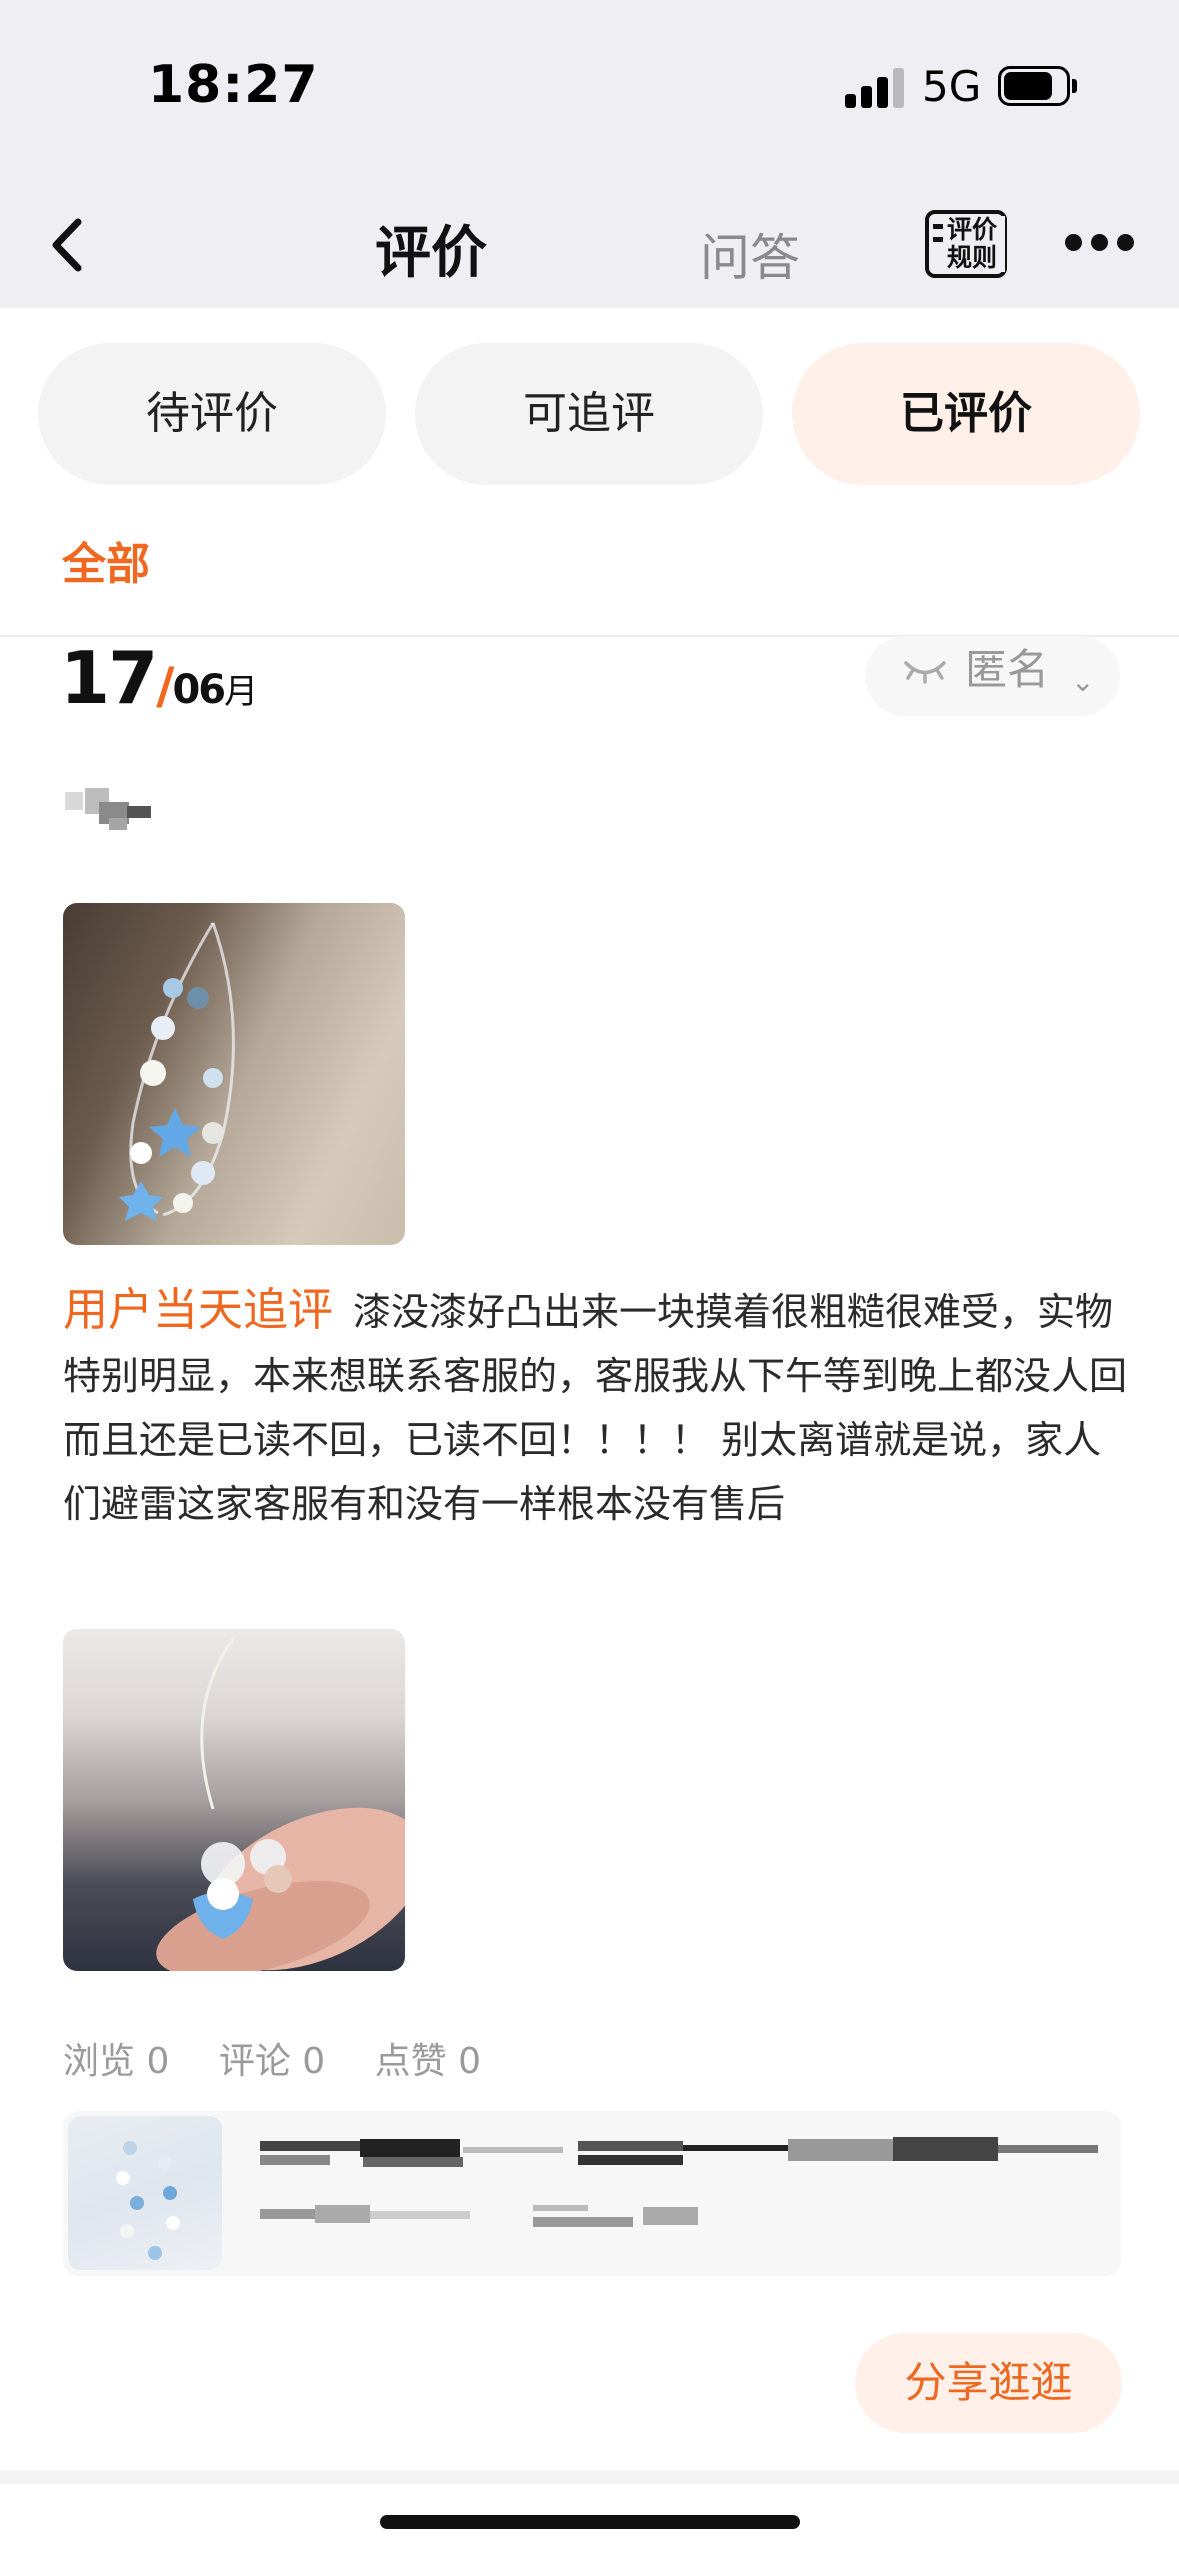 The width and height of the screenshot is (1179, 2556). What do you see at coordinates (199, 690) in the screenshot?
I see `date-month: 06` at bounding box center [199, 690].